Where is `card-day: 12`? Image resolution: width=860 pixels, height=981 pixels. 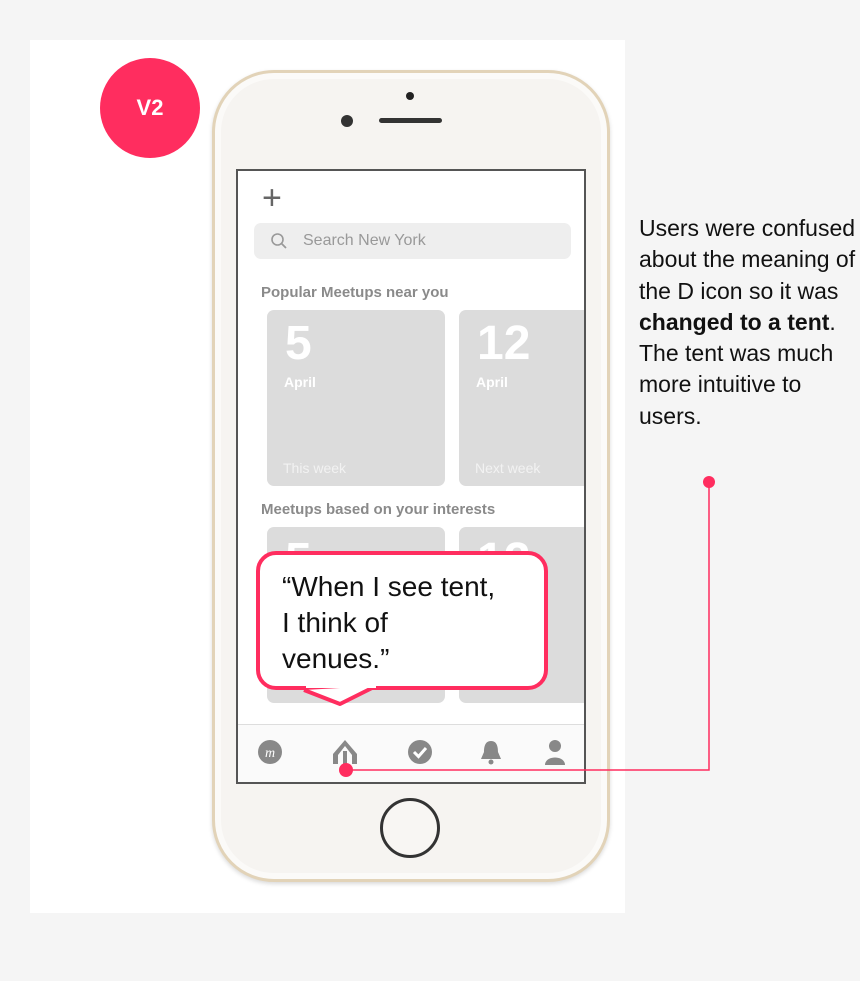
card-day: 12 is located at coordinates (504, 343).